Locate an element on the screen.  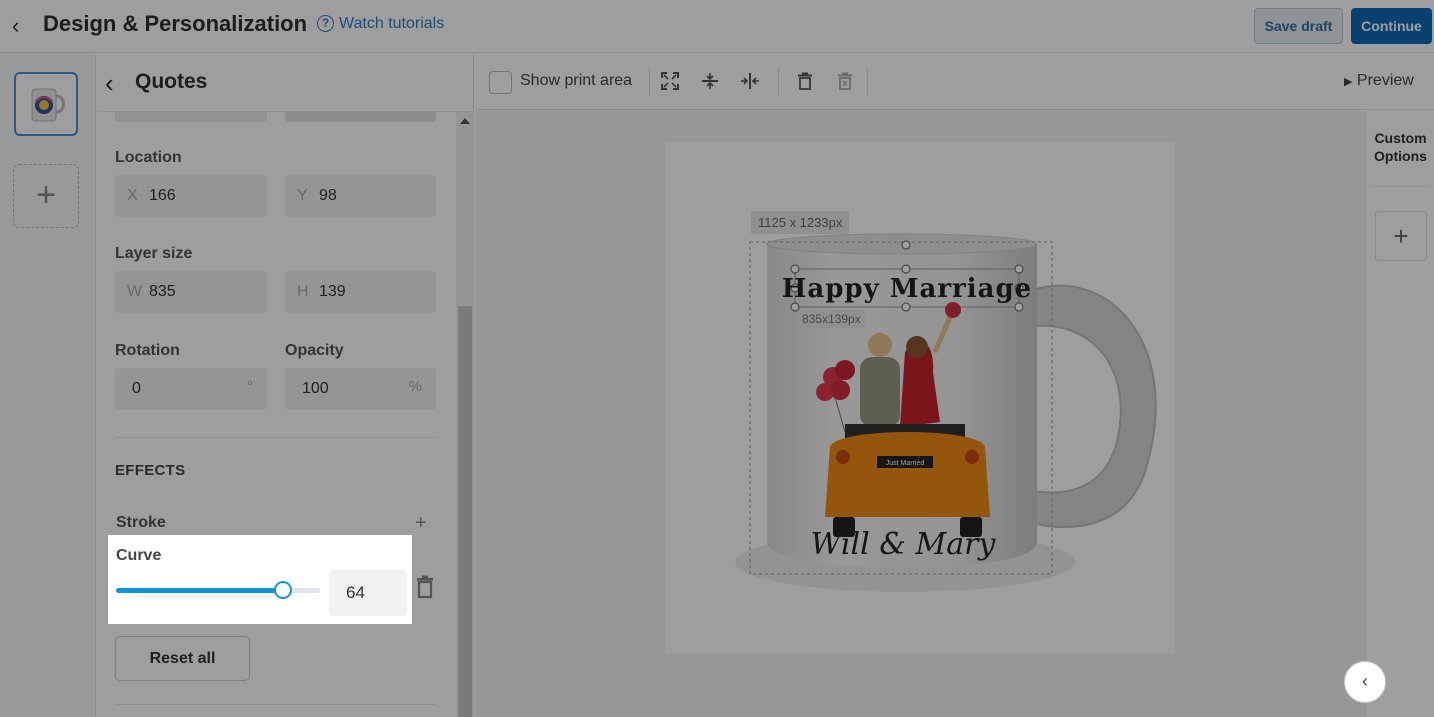
page-title: Design & Personalization is located at coordinates (175, 23).